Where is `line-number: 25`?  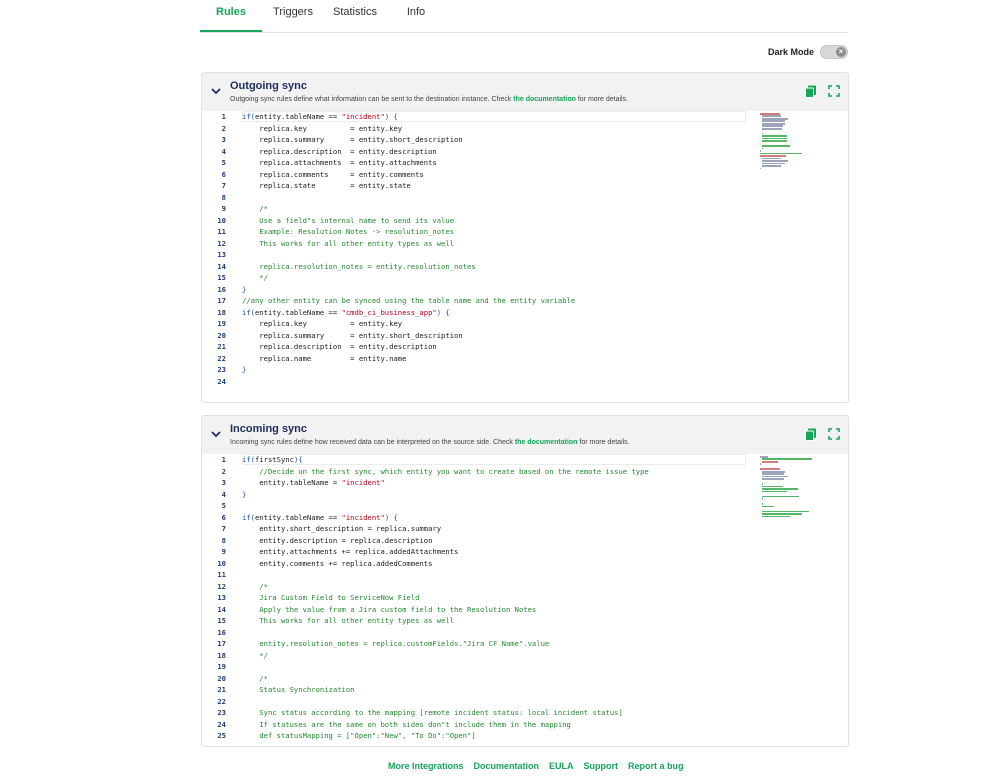 line-number: 25 is located at coordinates (221, 735).